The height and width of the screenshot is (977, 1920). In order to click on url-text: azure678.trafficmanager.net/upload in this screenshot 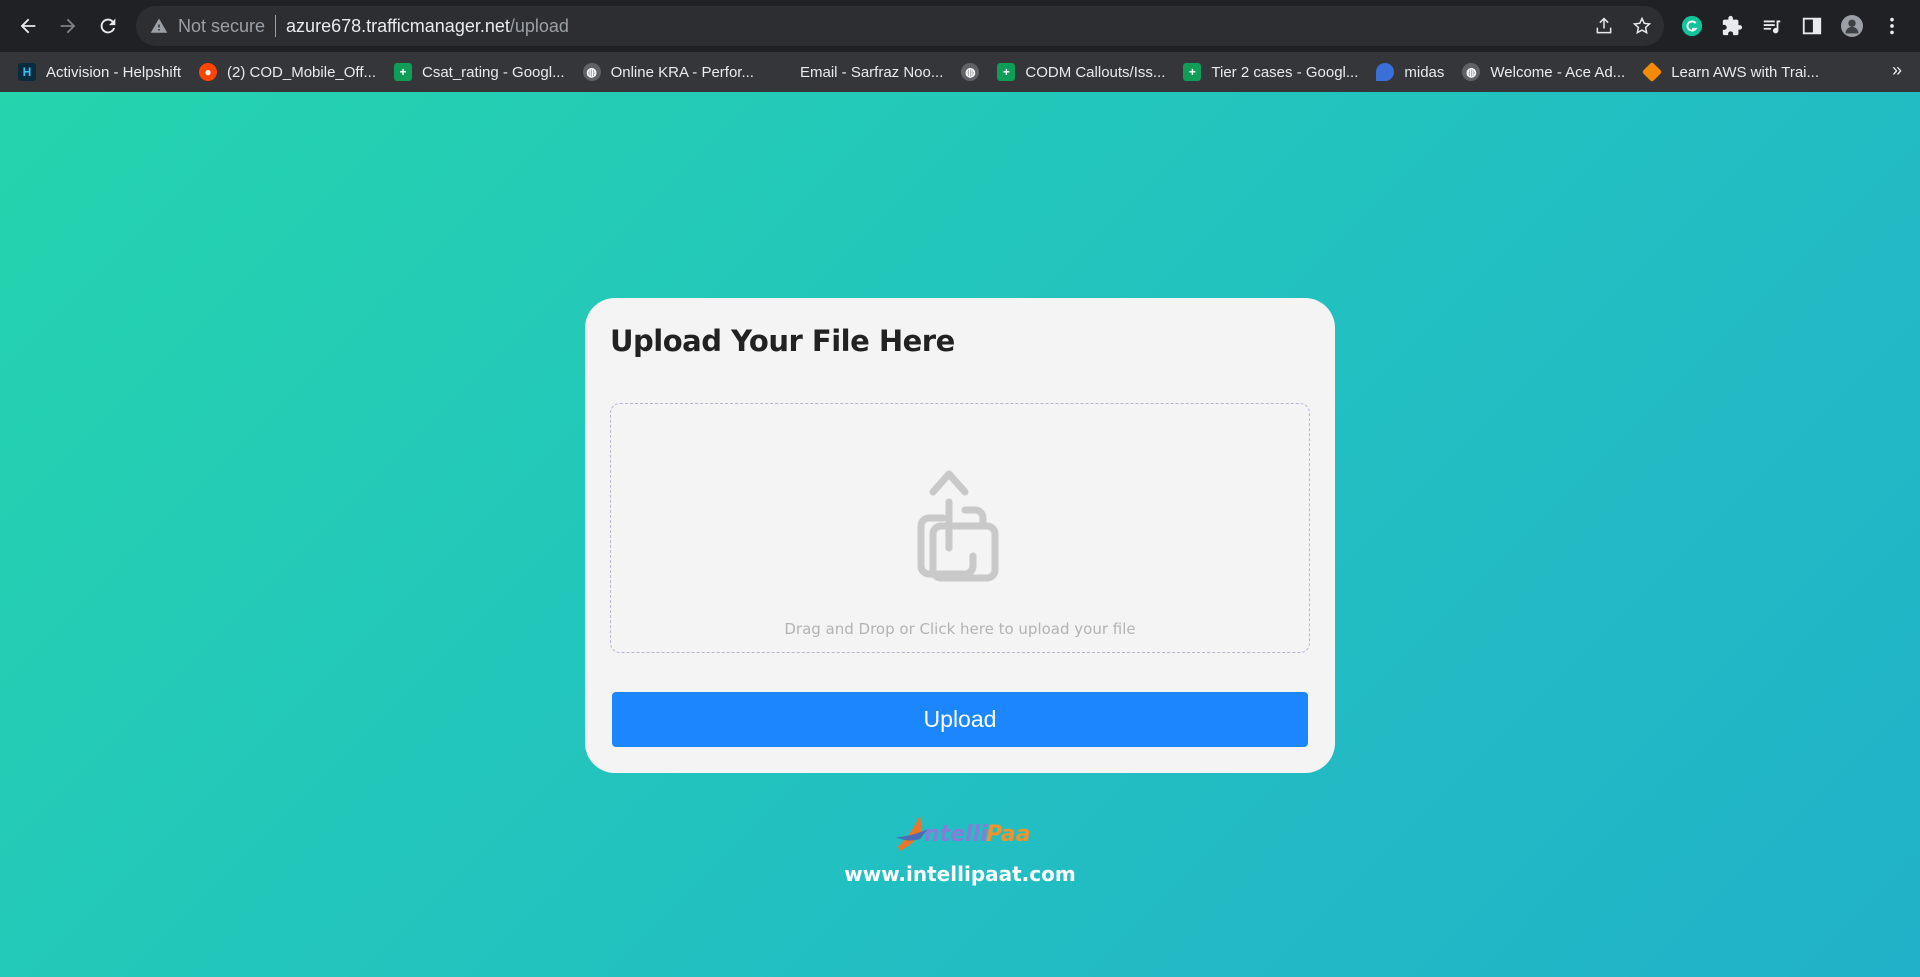, I will do `click(427, 26)`.